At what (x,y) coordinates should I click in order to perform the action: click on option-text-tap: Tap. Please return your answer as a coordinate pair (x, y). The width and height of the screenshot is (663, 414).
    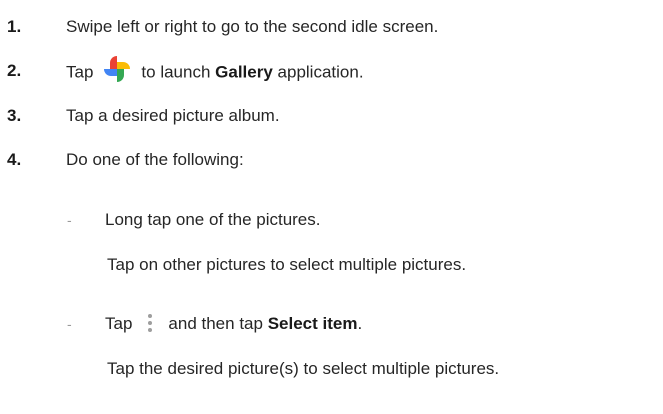
    Looking at the image, I should click on (119, 323).